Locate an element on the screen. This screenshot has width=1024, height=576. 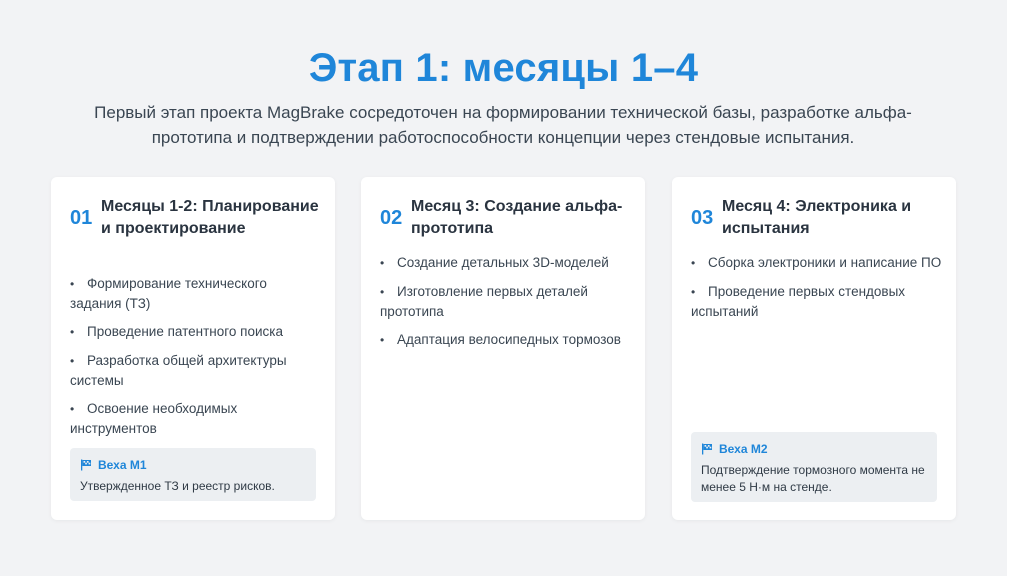
page-title: Этап 1: месяцы 1–4 is located at coordinates (503, 68).